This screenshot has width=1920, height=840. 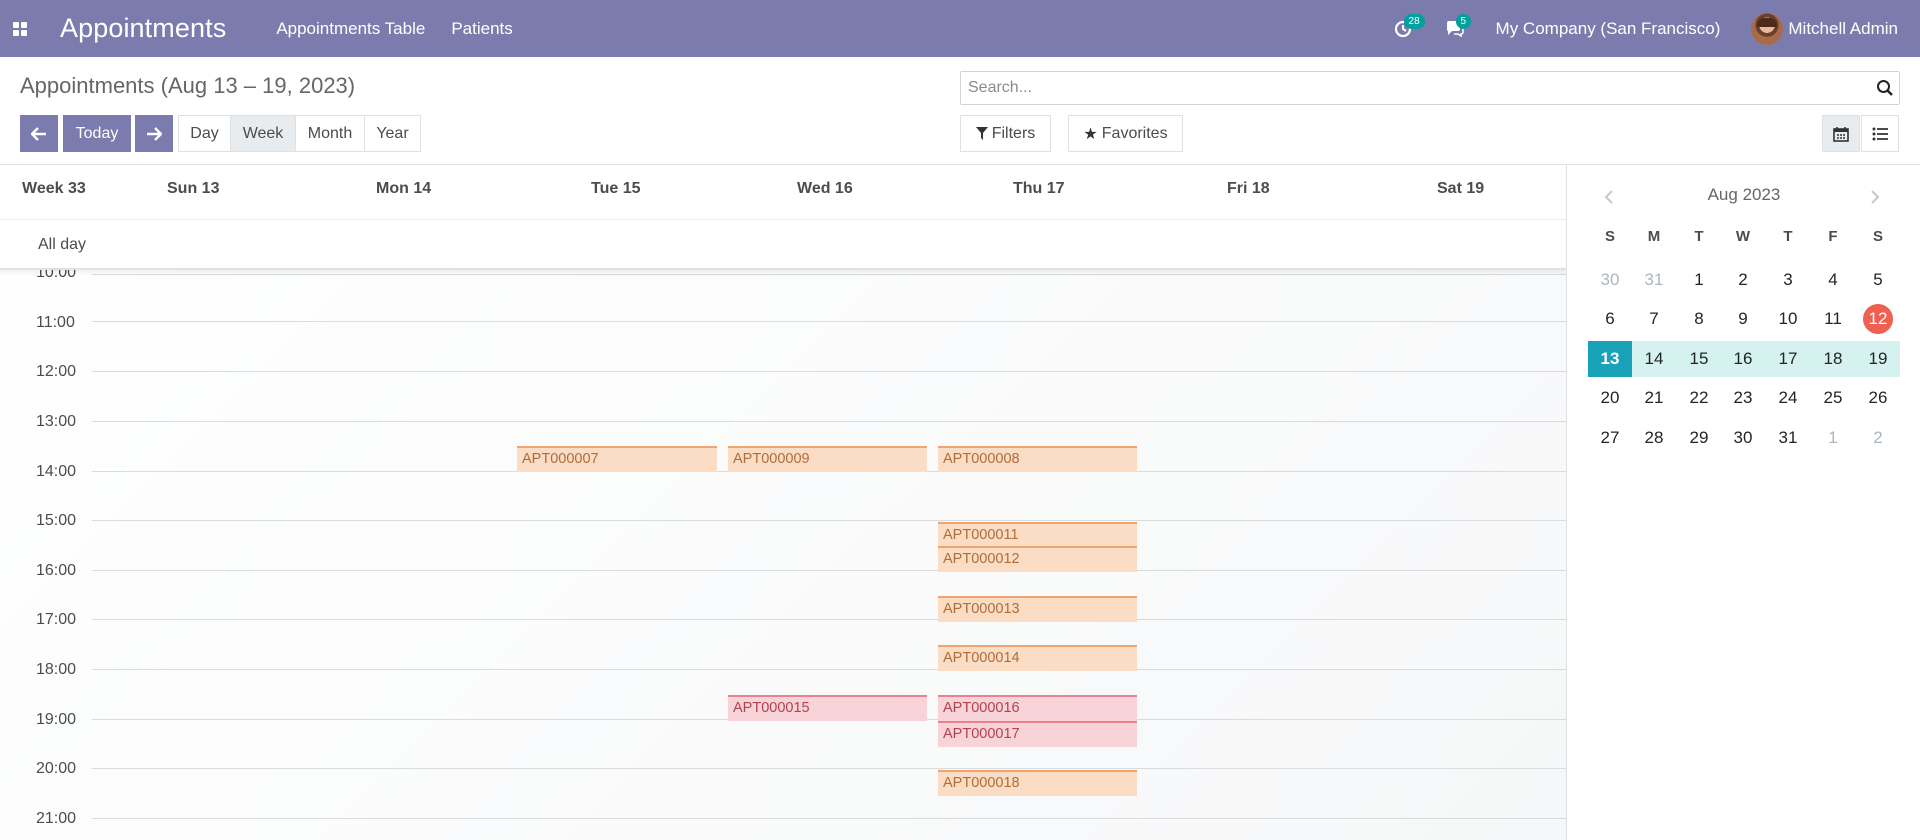 I want to click on mini-day: 8, so click(x=1699, y=319).